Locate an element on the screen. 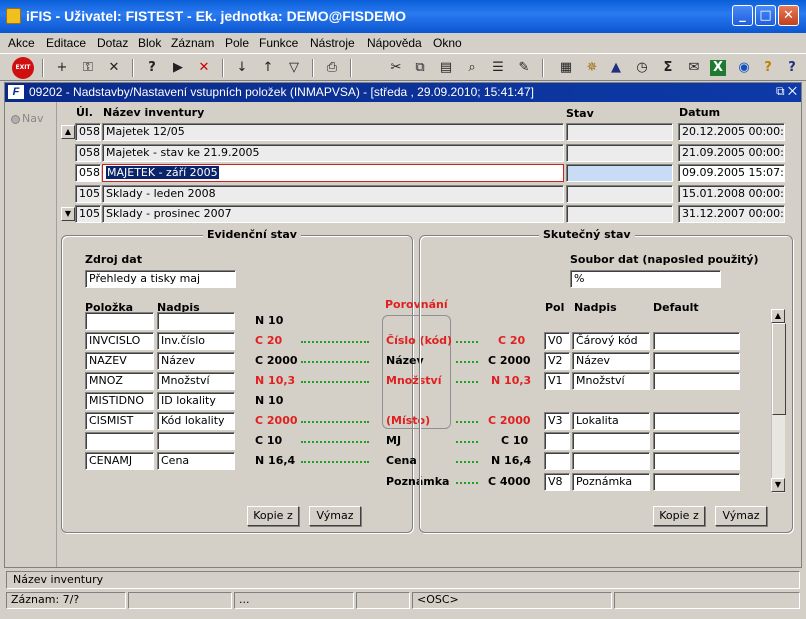 The width and height of the screenshot is (806, 619). pol-field is located at coordinates (557, 461).